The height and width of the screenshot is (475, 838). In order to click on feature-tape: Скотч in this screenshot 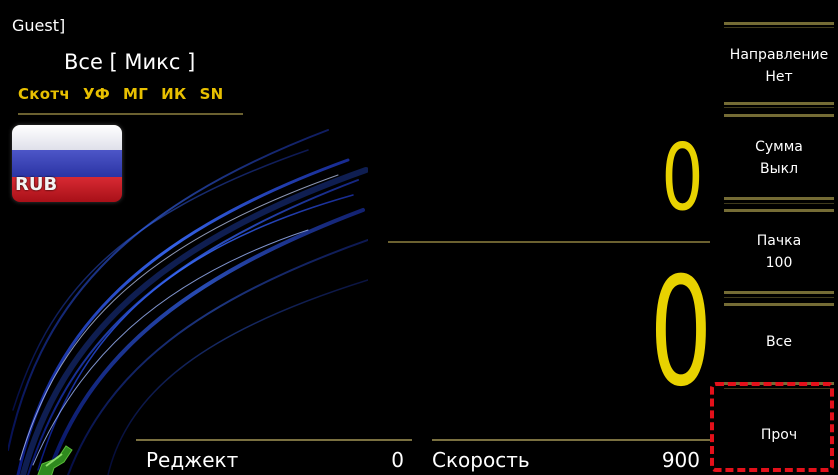, I will do `click(44, 94)`.